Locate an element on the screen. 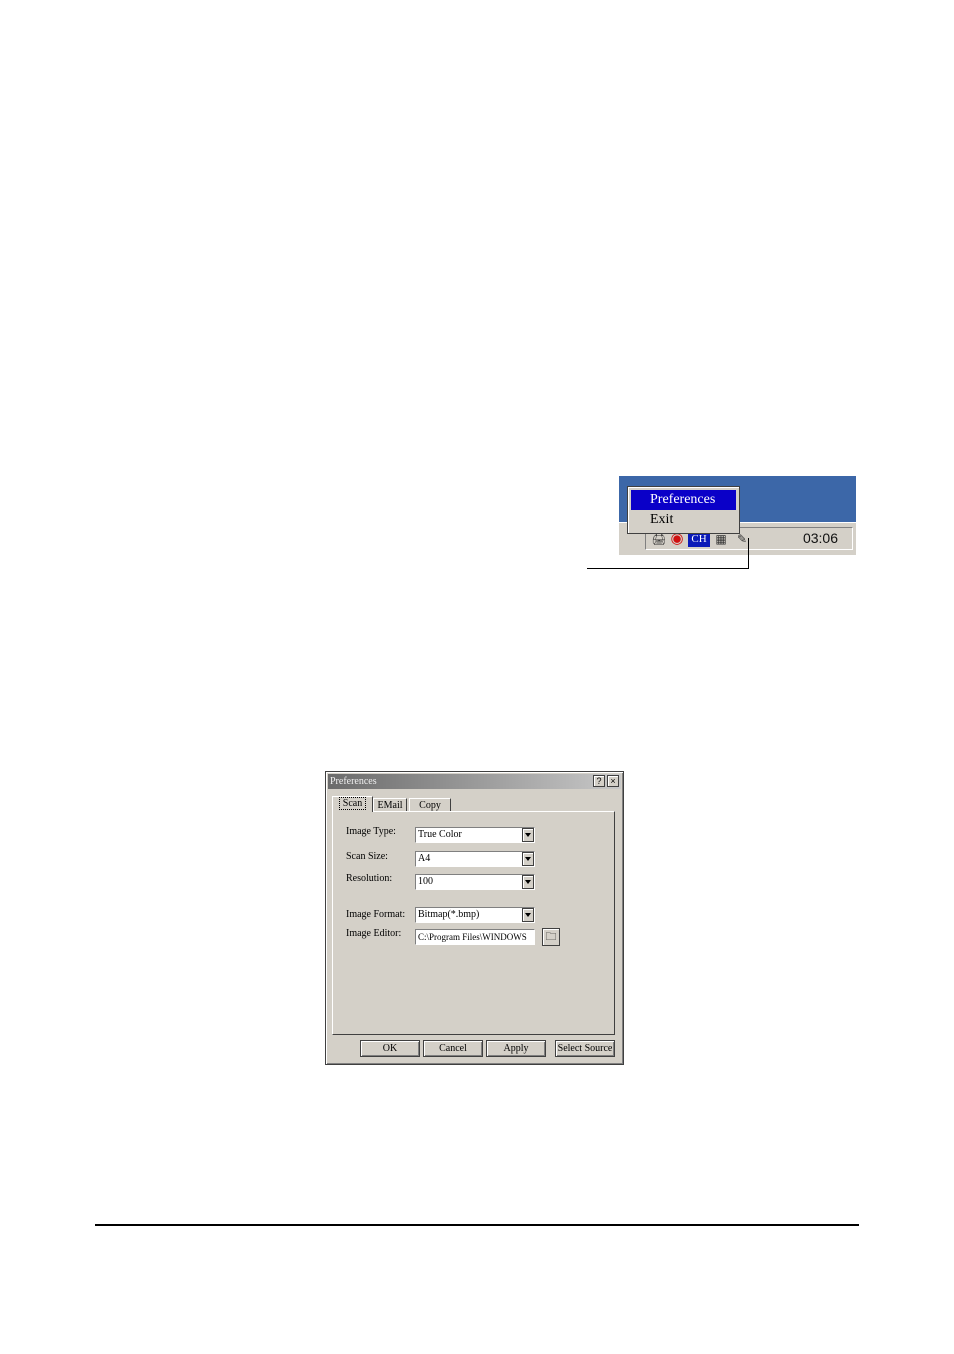 The height and width of the screenshot is (1354, 954). callout-line-vertical is located at coordinates (748, 553).